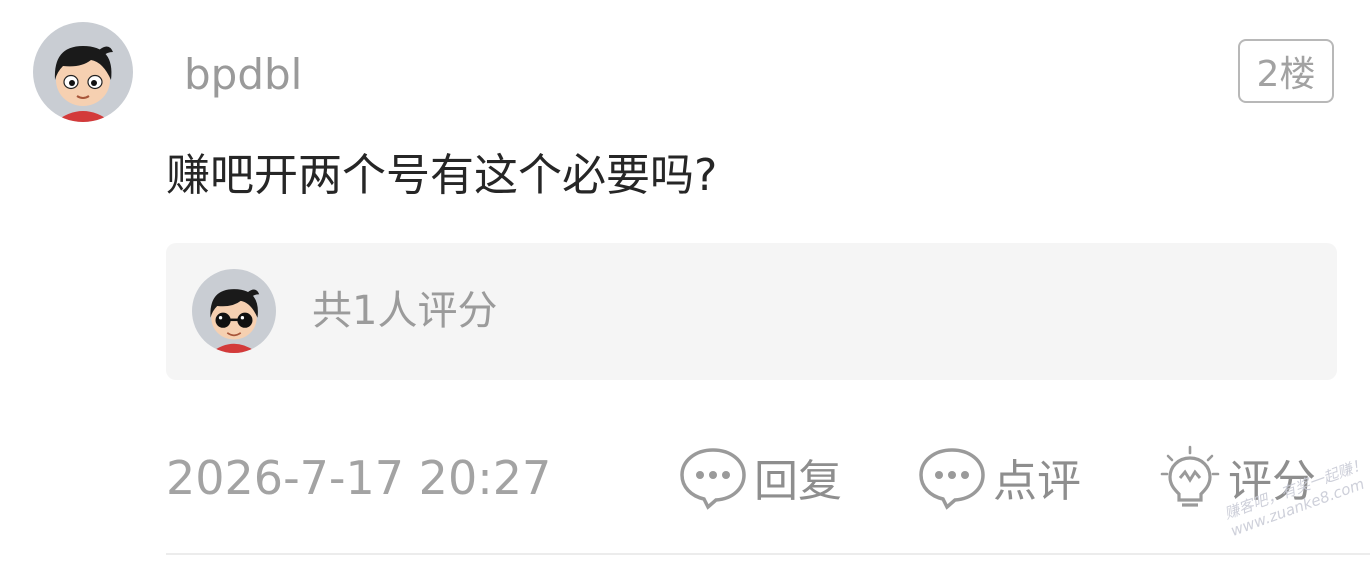  I want to click on avatar-boy-icon, so click(83, 84).